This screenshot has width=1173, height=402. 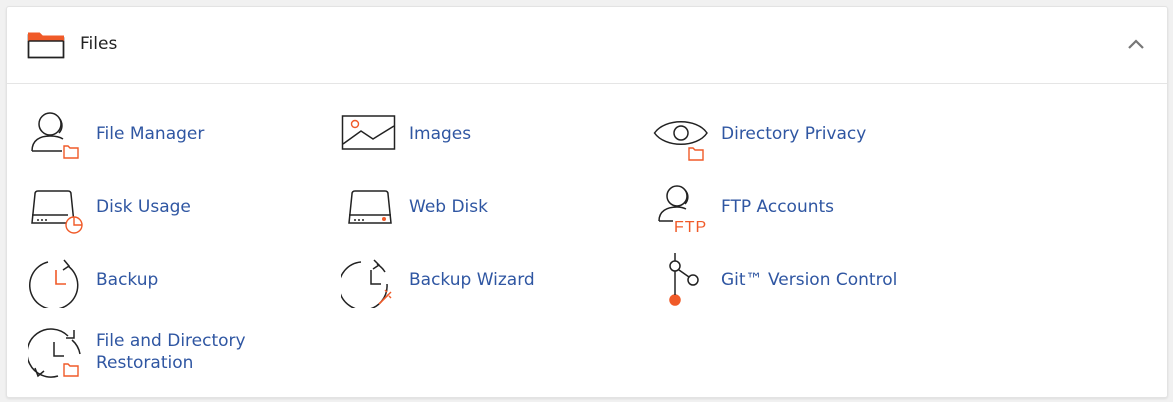 What do you see at coordinates (370, 207) in the screenshot?
I see `web-disk-icon` at bounding box center [370, 207].